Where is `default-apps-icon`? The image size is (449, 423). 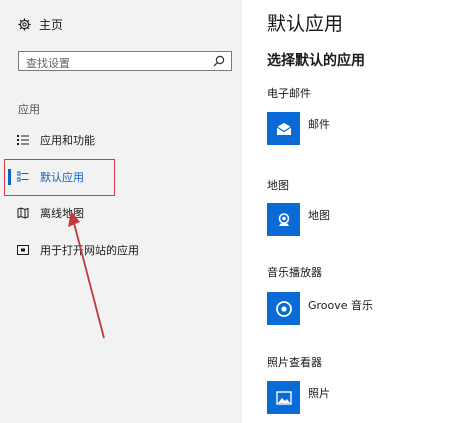 default-apps-icon is located at coordinates (23, 177).